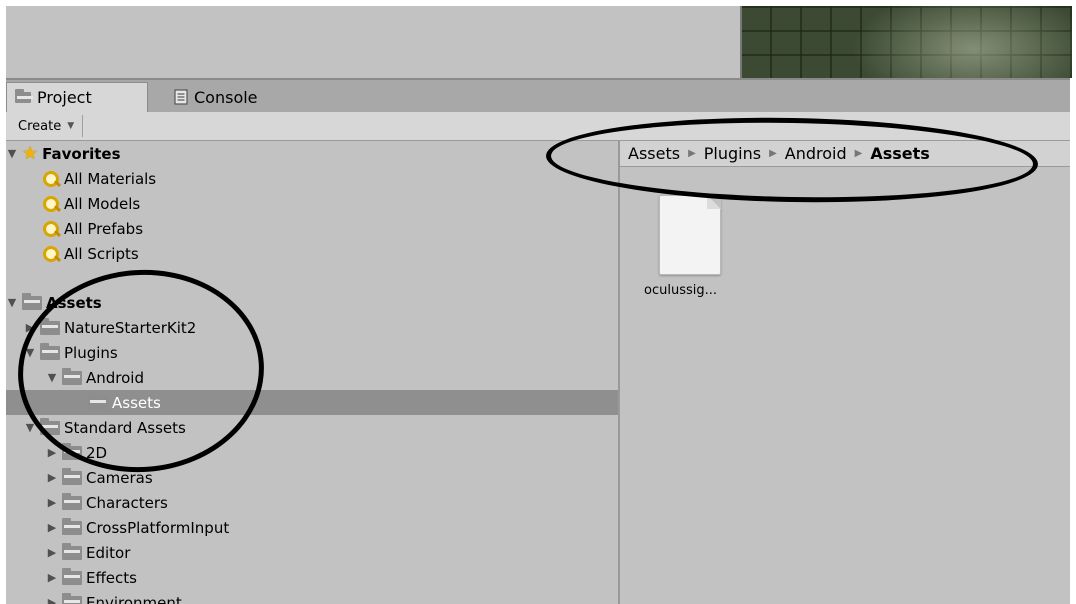 Image resolution: width=1076 pixels, height=604 pixels. I want to click on tab-project: Project, so click(77, 97).